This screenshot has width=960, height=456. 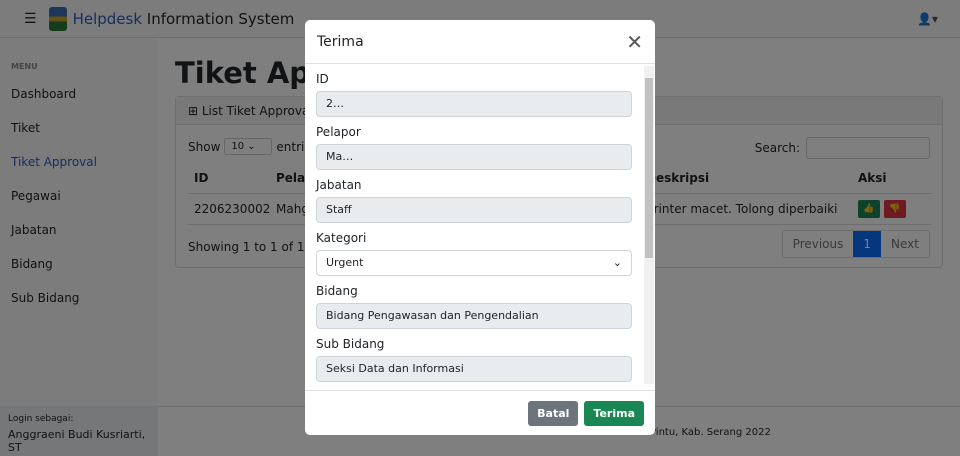 I want to click on close-icon: ✕, so click(x=634, y=42).